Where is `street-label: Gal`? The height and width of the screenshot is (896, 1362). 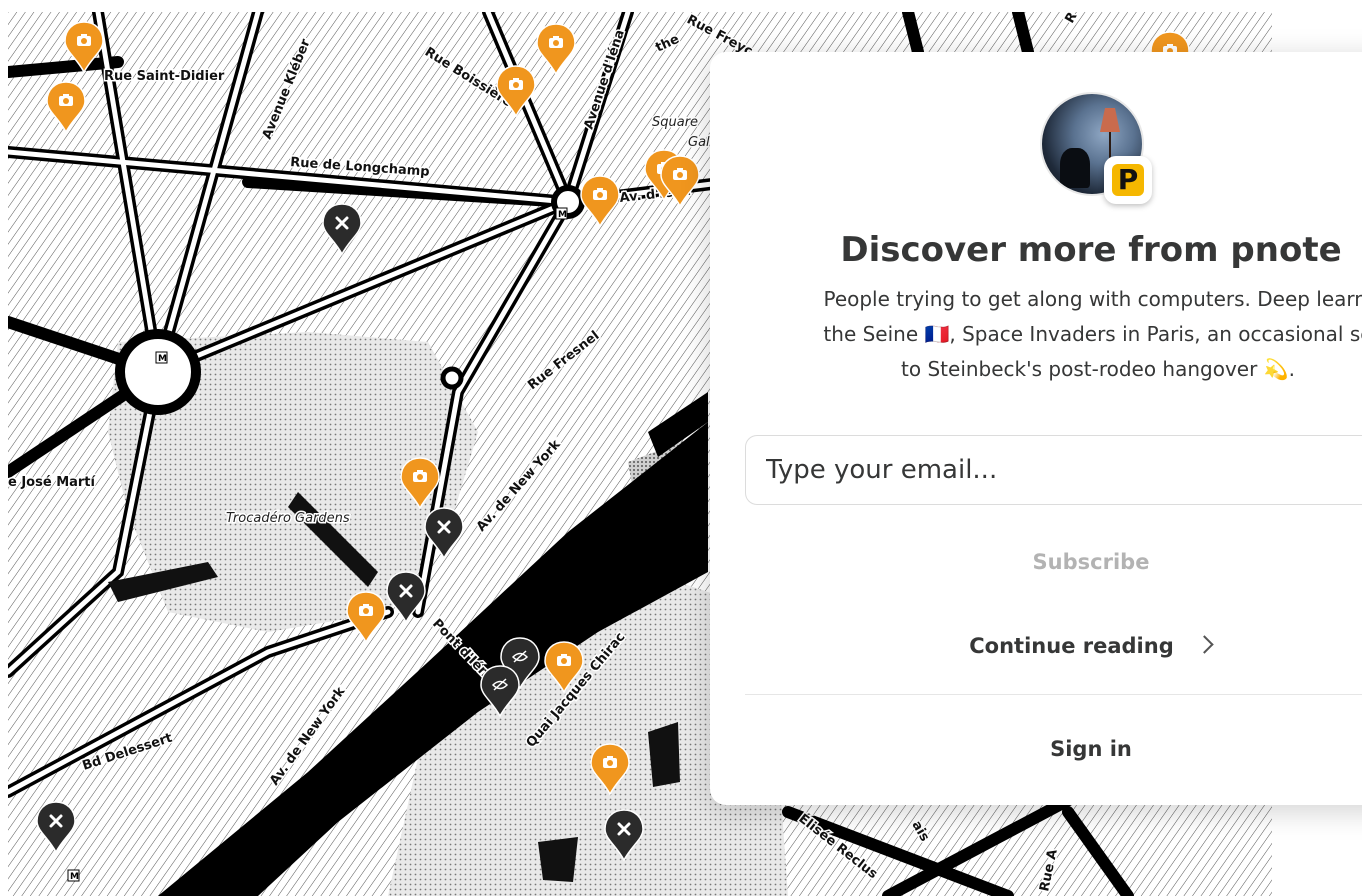
street-label: Gal is located at coordinates (699, 142).